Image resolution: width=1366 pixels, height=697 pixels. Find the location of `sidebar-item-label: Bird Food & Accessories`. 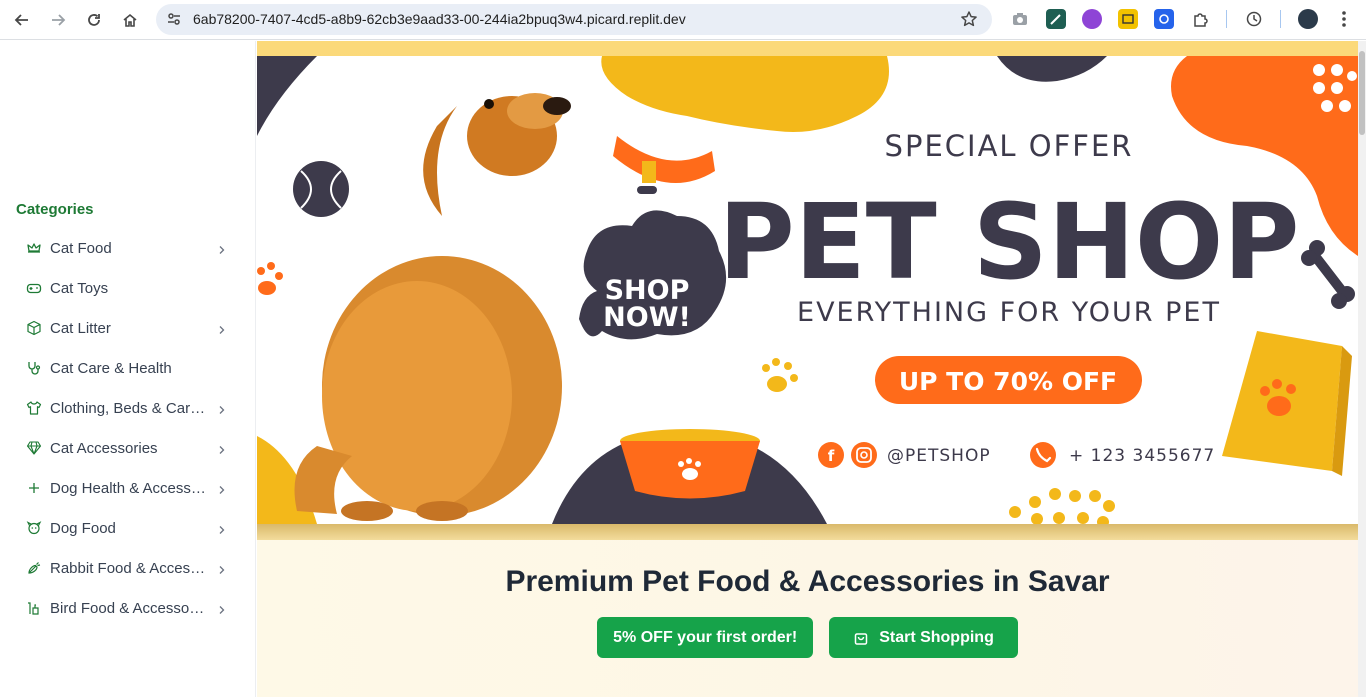

sidebar-item-label: Bird Food & Accessories is located at coordinates (128, 608).